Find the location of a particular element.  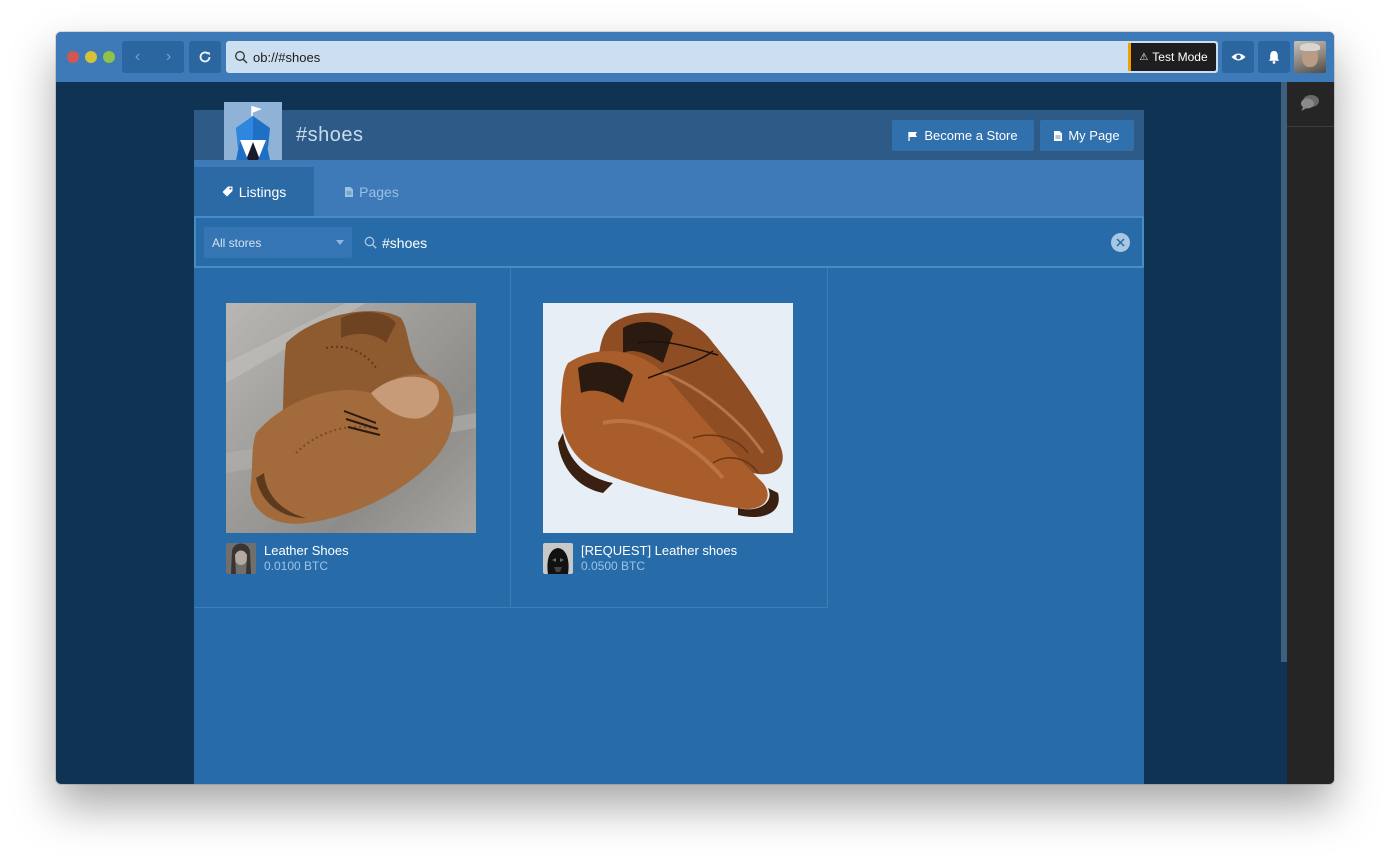

tab-pages-label: Pages is located at coordinates (379, 191).